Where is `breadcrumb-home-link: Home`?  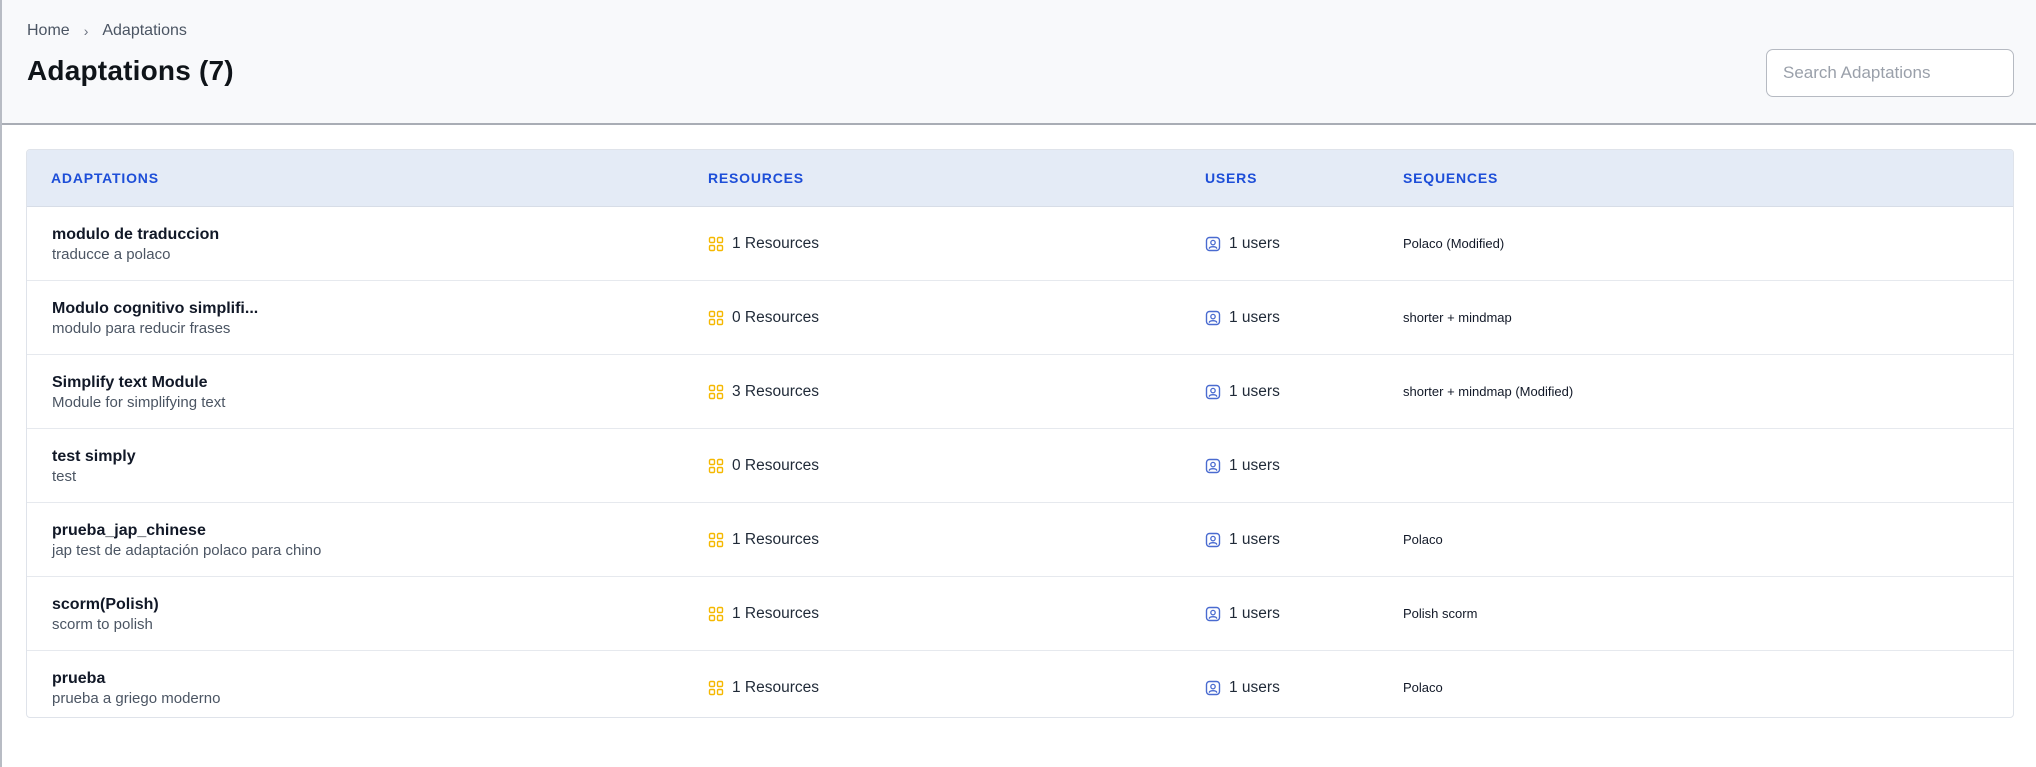
breadcrumb-home-link: Home is located at coordinates (48, 31).